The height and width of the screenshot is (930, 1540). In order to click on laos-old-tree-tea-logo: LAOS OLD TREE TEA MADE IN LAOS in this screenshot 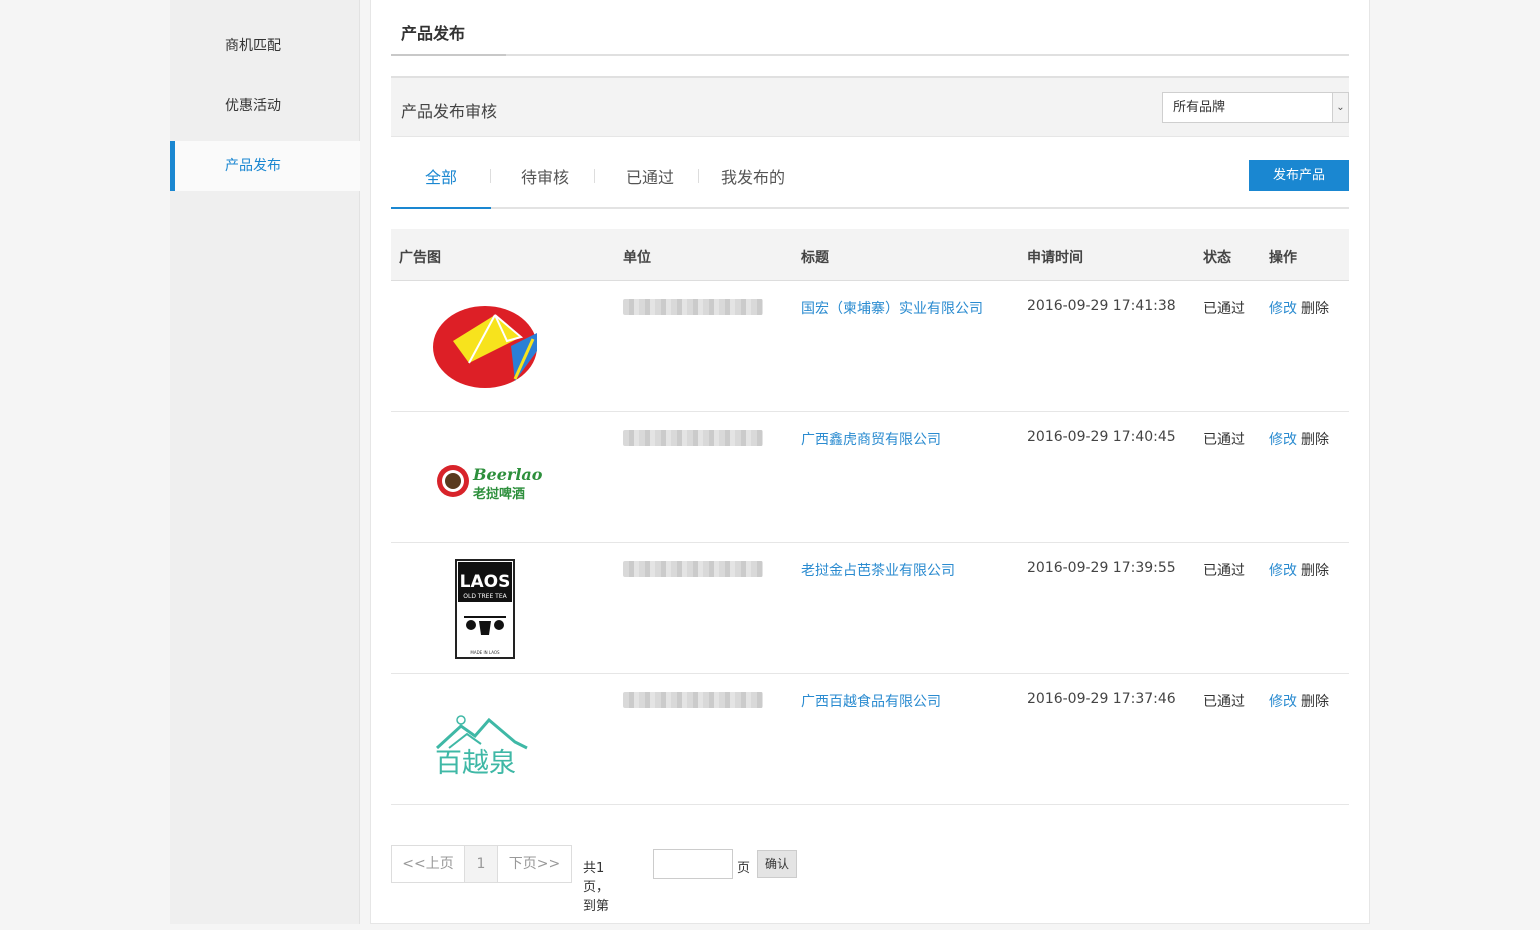, I will do `click(486, 608)`.